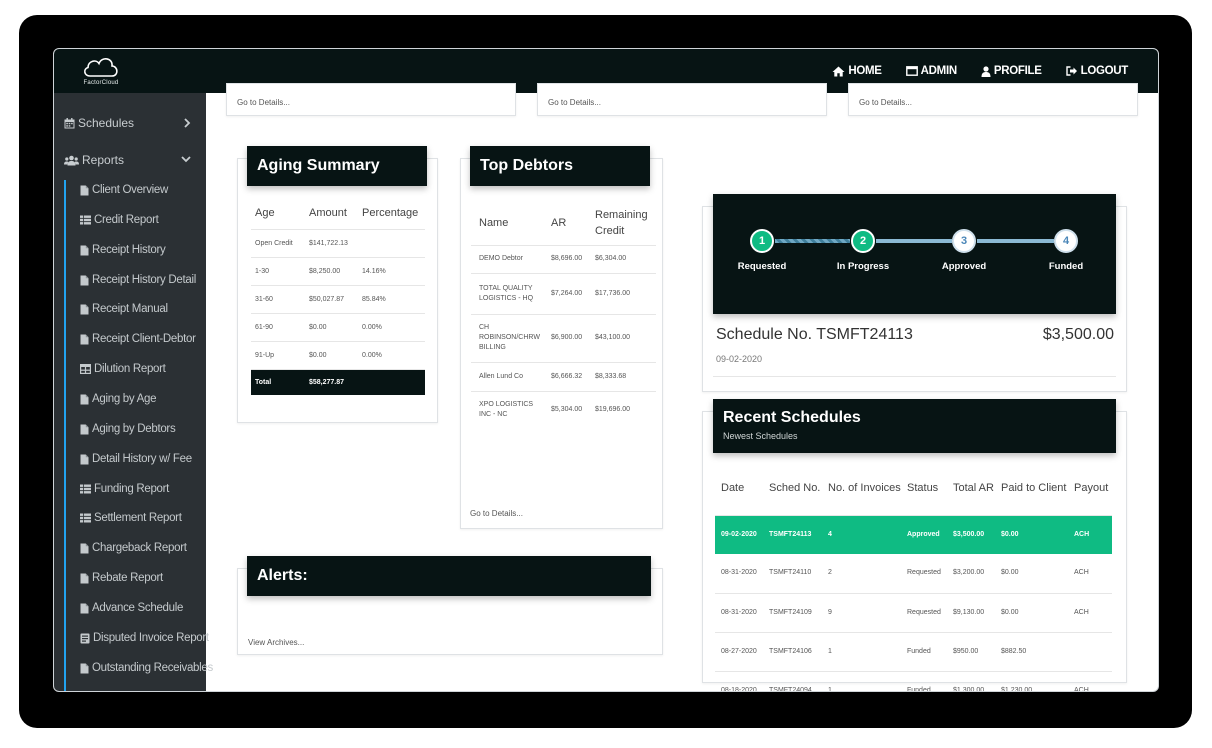  Describe the element at coordinates (101, 72) in the screenshot. I see `app-logo: FactorCloud` at that location.